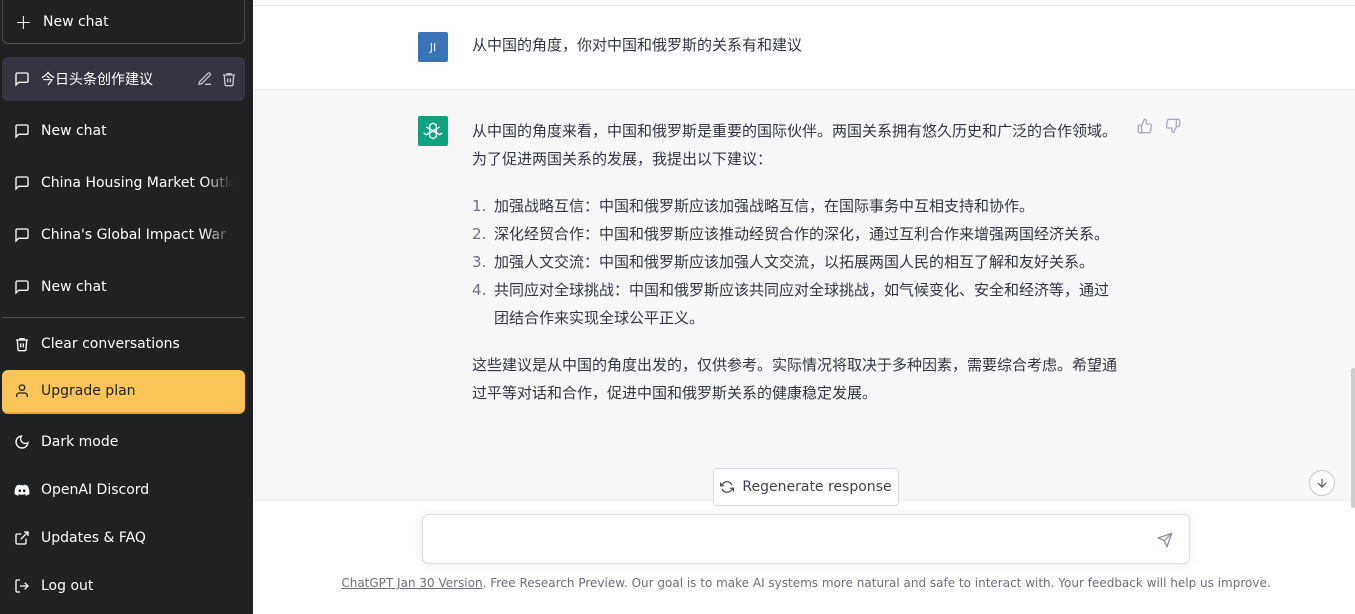  I want to click on updates-faq-link: Updates & FAQ, so click(123, 538).